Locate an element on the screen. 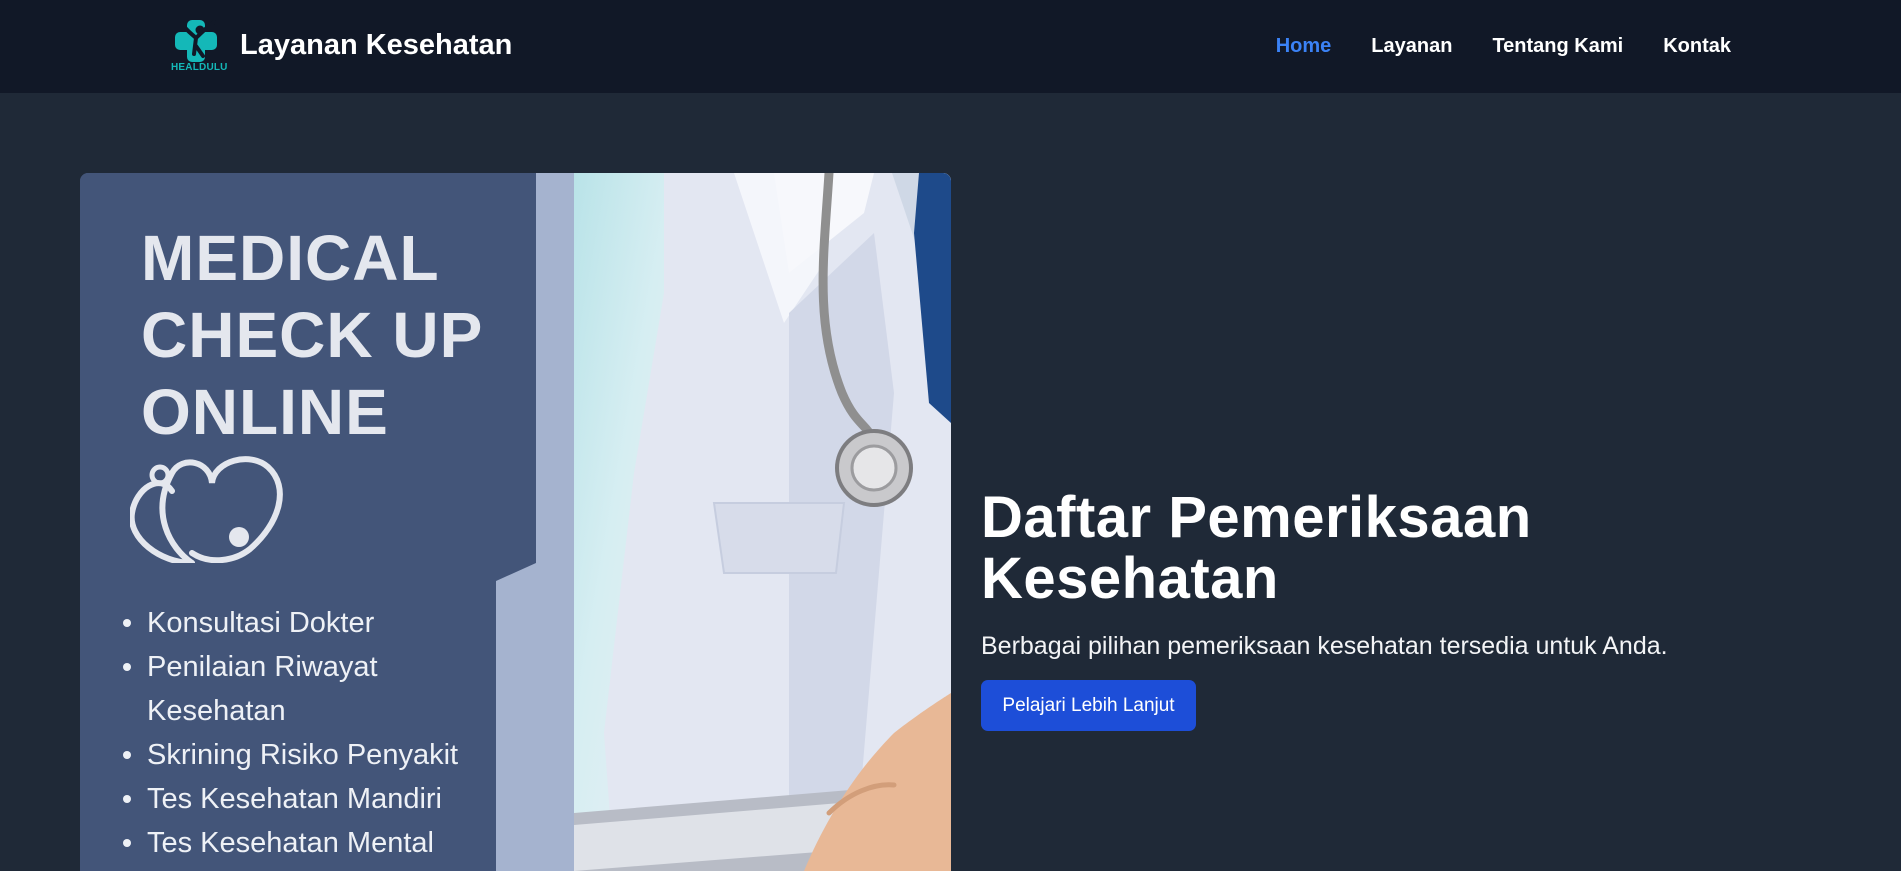 Image resolution: width=1901 pixels, height=871 pixels. banner-heading: MEDICAL CHECK UP ONLINE is located at coordinates (331, 335).